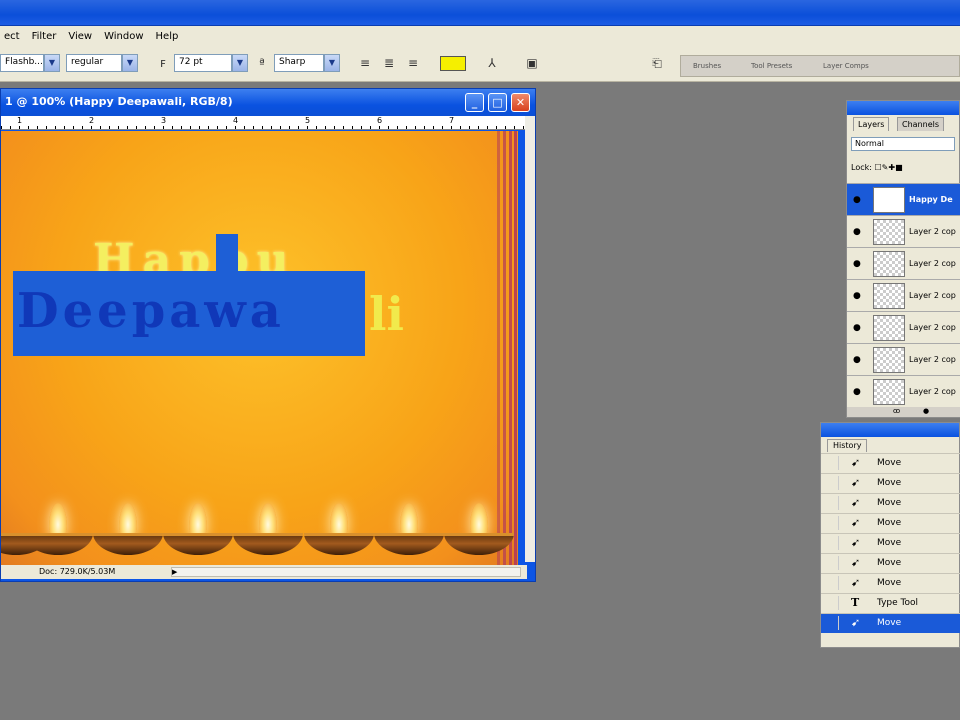  I want to click on align-left-icon: ≡, so click(365, 63).